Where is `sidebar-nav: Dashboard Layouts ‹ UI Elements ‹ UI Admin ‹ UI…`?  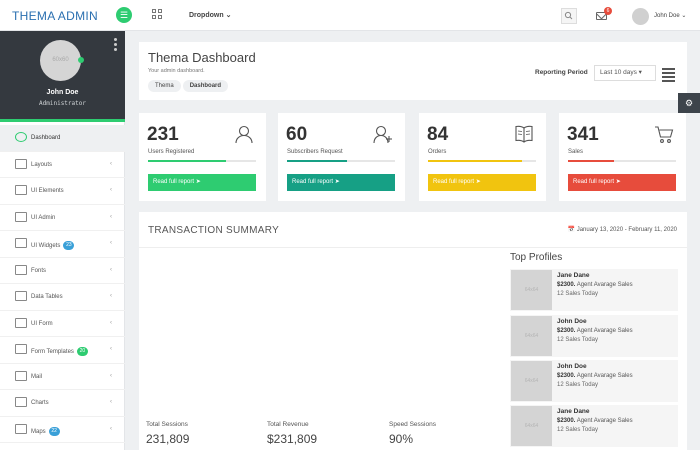
sidebar-nav: Dashboard Layouts ‹ UI Elements ‹ UI Admin ‹ UI… is located at coordinates (62, 284).